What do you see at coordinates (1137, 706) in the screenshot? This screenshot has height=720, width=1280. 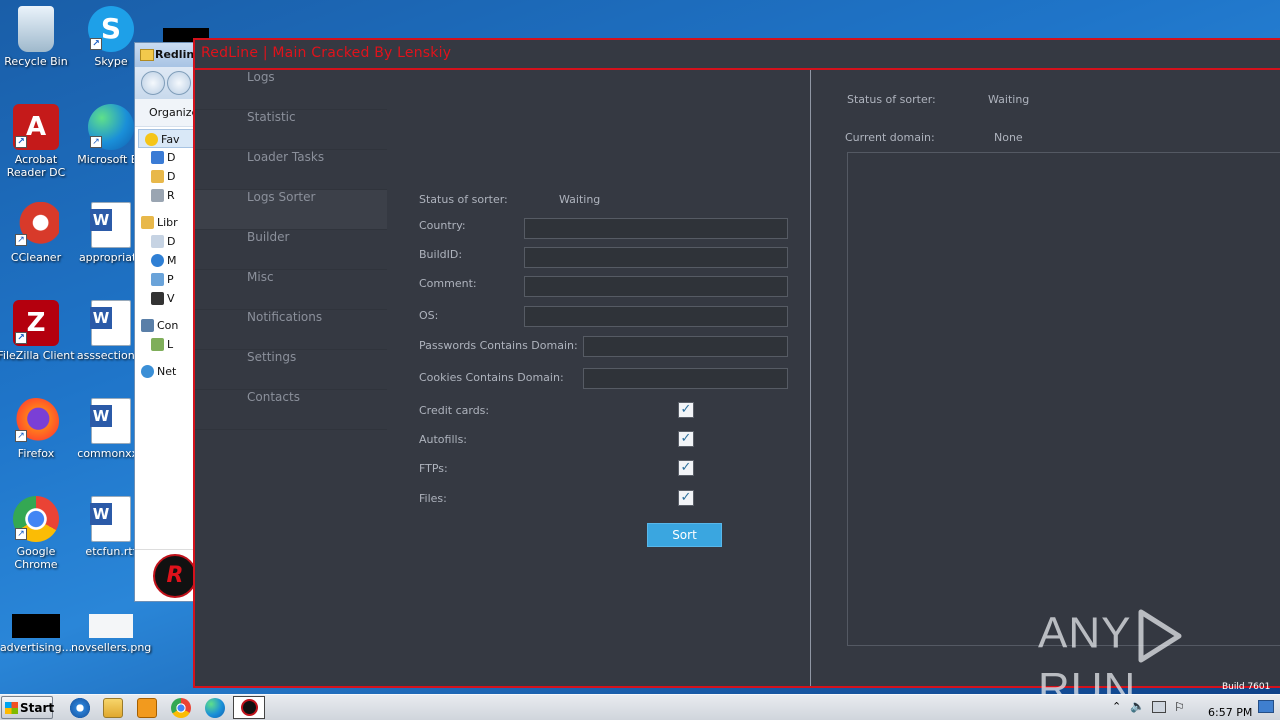 I see `volume-icon: 🔈` at bounding box center [1137, 706].